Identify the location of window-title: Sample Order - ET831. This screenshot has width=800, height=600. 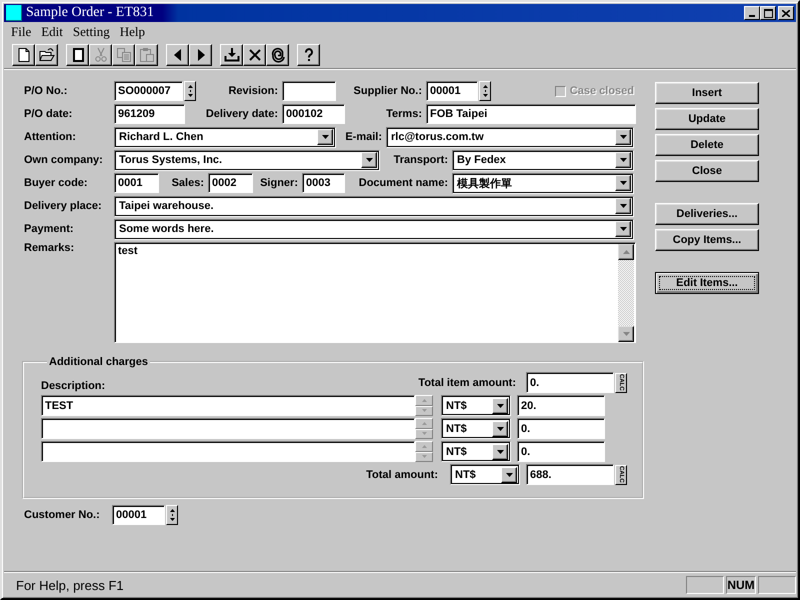
(90, 13).